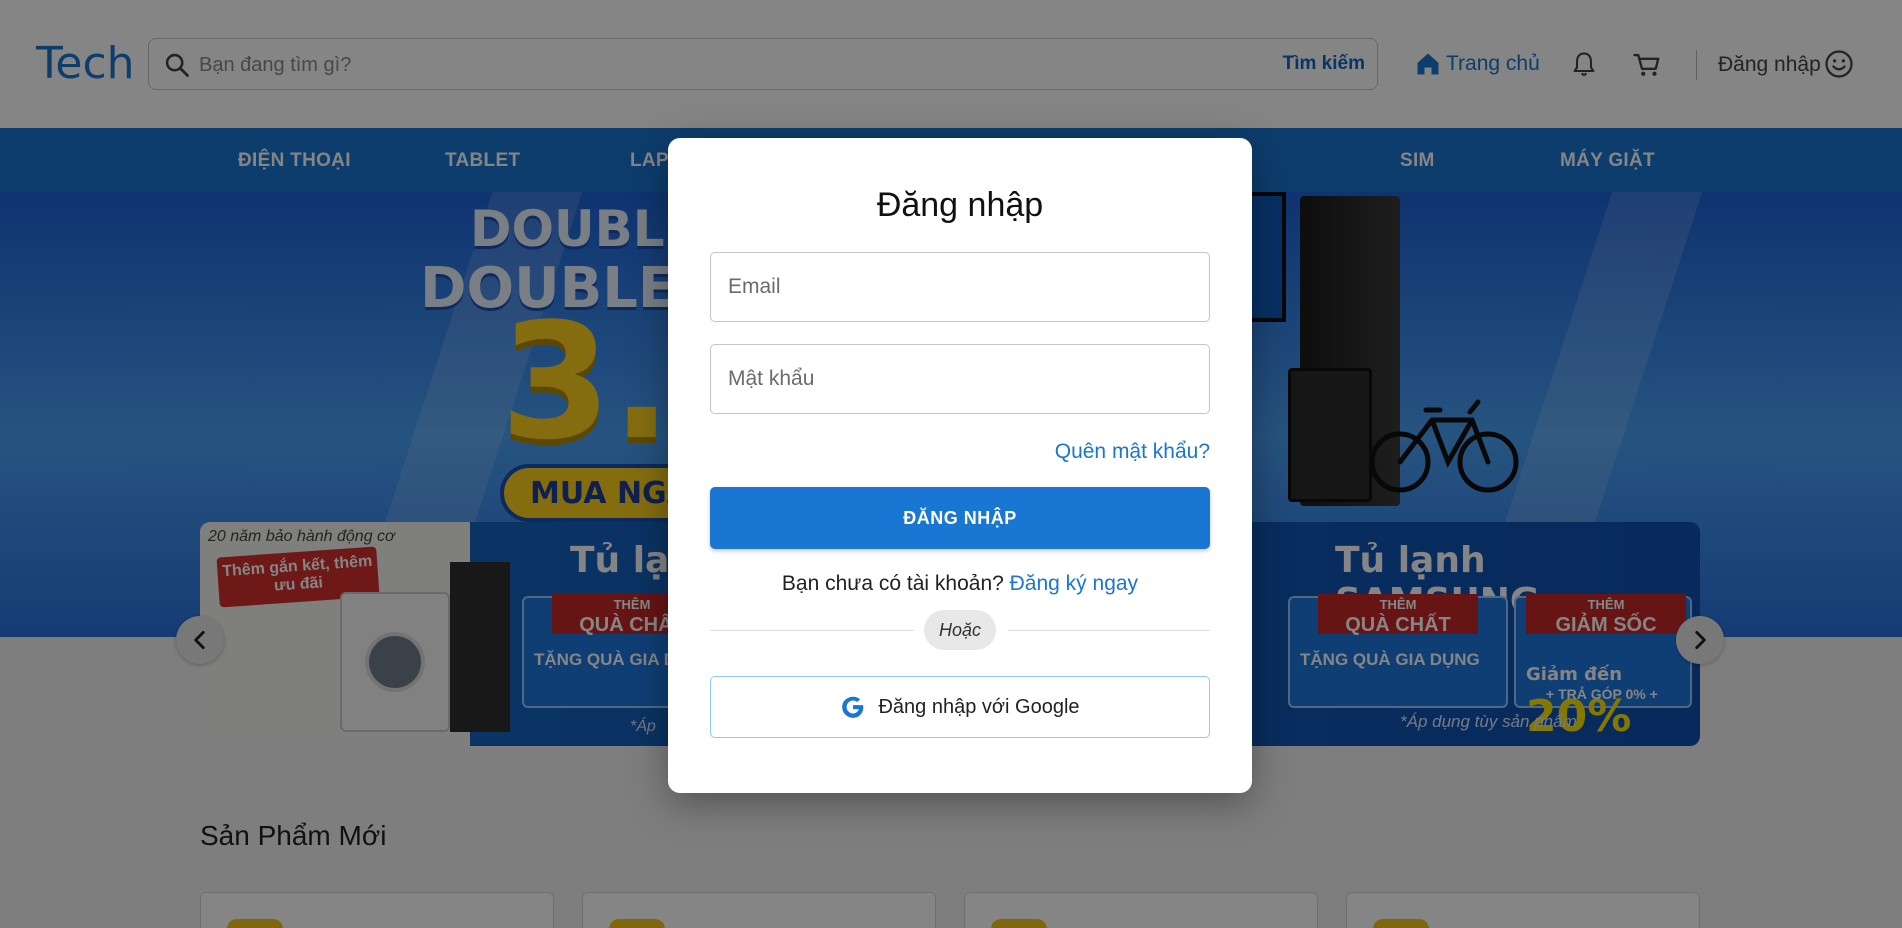 This screenshot has width=1902, height=928. I want to click on login-modal-title: Đăng nhập, so click(960, 205).